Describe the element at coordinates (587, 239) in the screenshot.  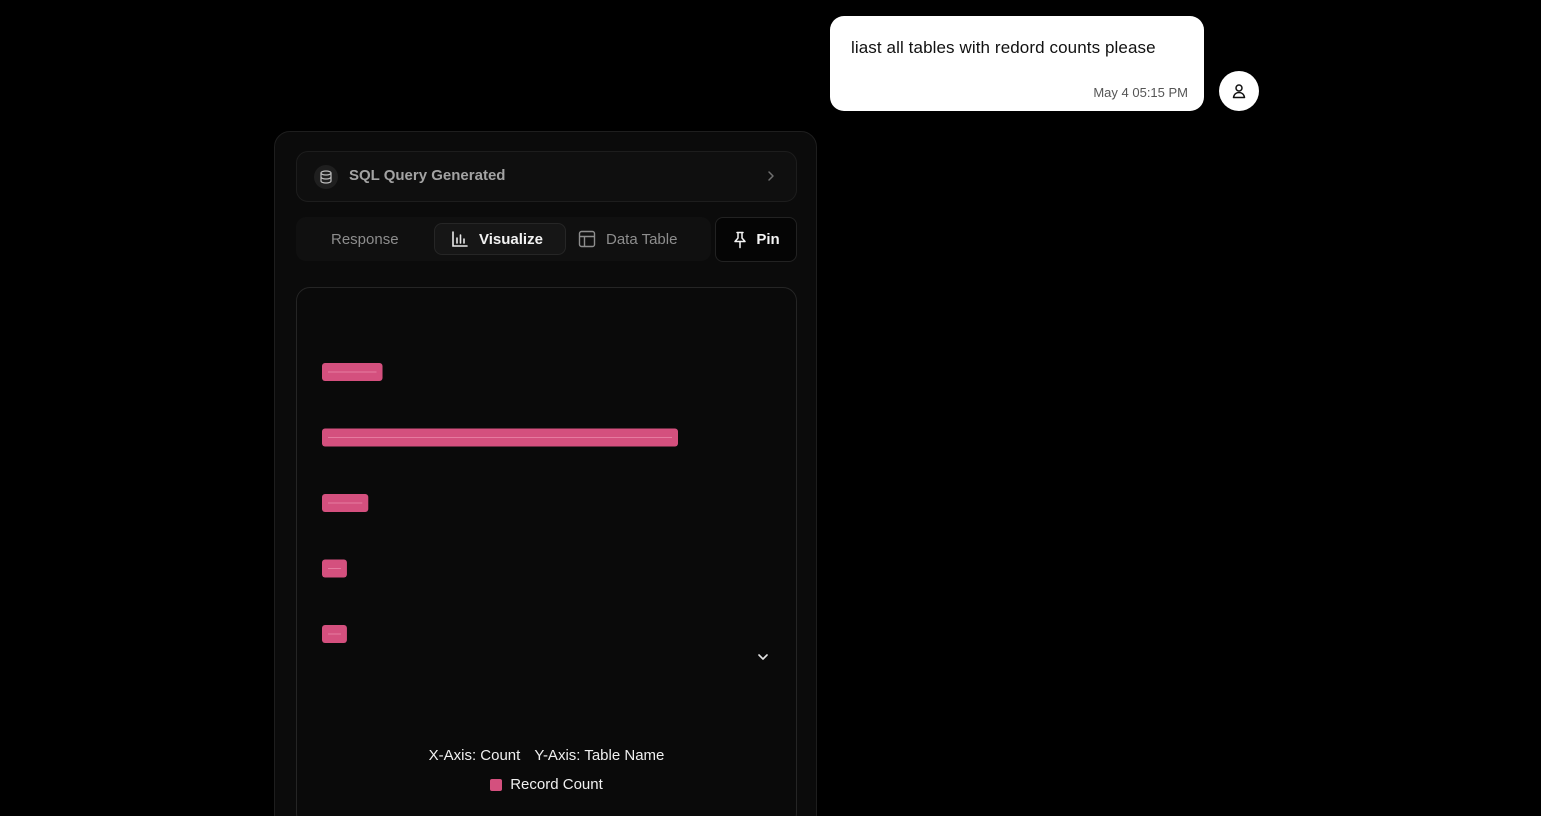
I see `table-icon` at that location.